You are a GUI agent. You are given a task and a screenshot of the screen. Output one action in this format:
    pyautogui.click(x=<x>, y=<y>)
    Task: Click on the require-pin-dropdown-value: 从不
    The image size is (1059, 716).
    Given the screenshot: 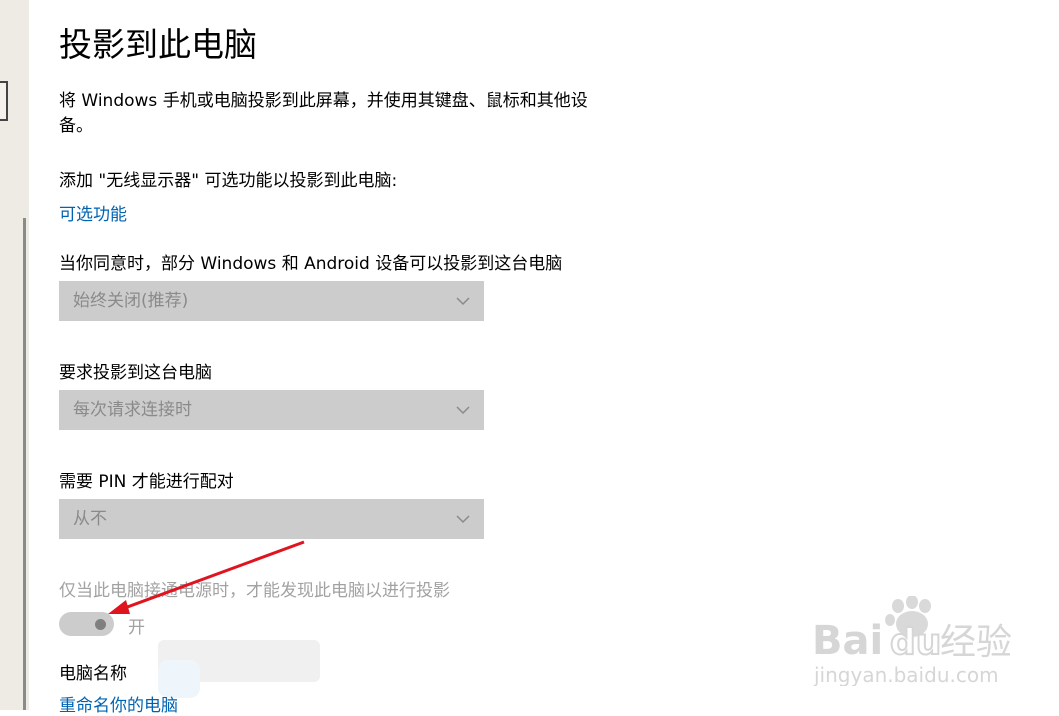 What is the action you would take?
    pyautogui.click(x=90, y=519)
    